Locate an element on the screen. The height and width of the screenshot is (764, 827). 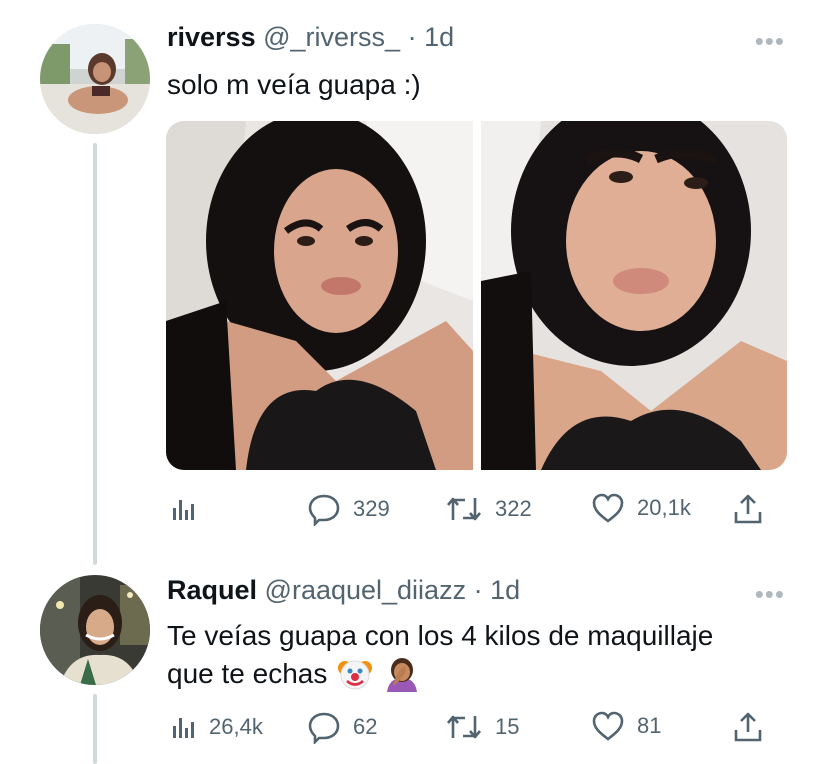
views-button is located at coordinates (184, 509).